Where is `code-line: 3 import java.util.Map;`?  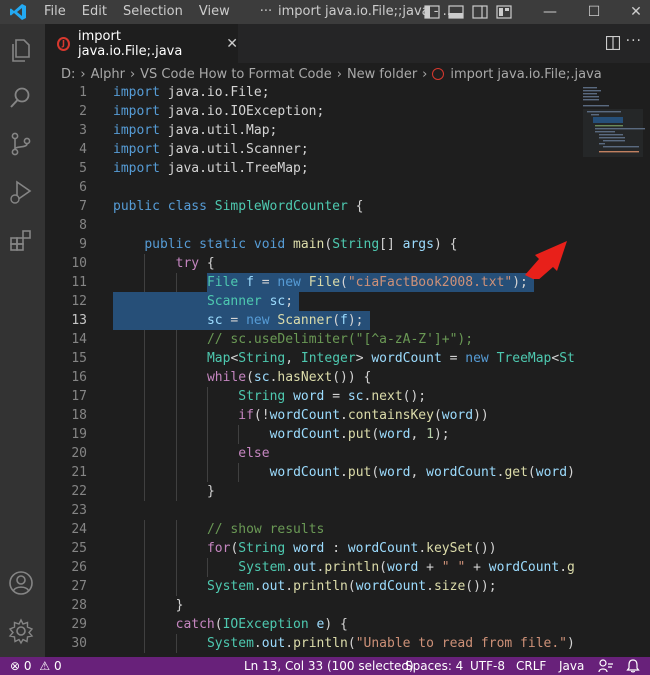 code-line: 3 import java.util.Map; is located at coordinates (310, 130).